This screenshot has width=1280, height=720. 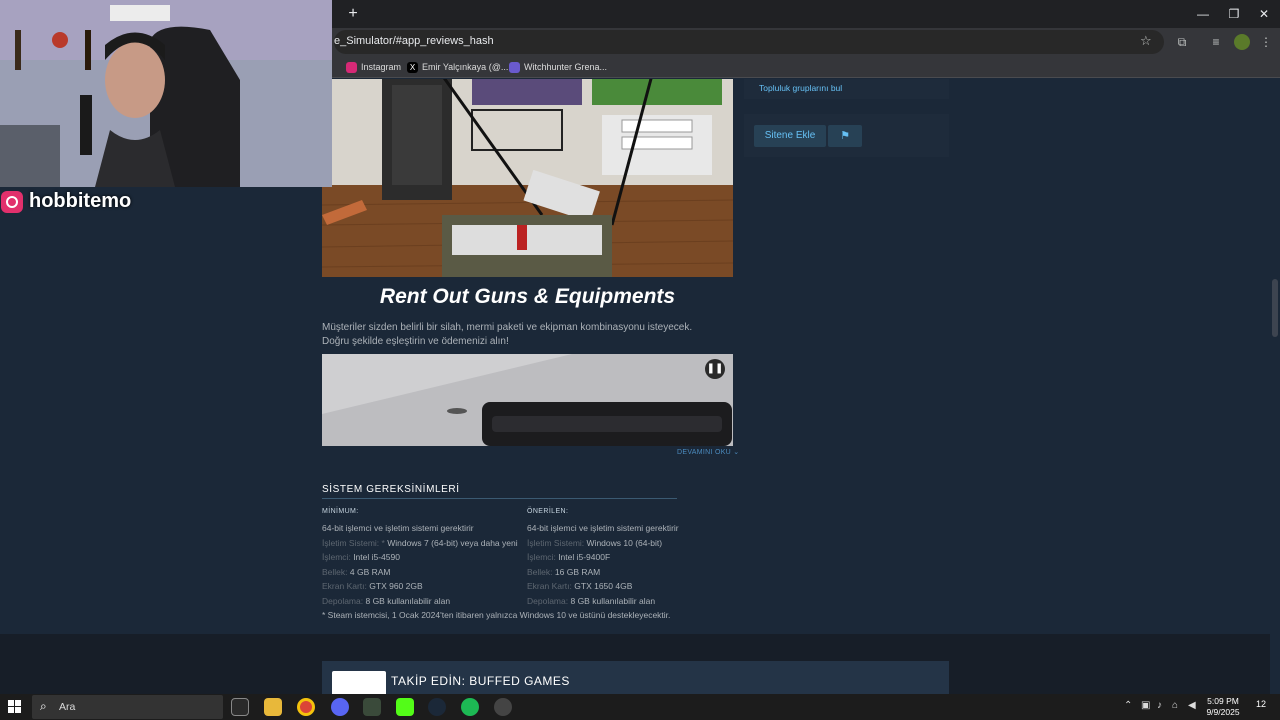 I want to click on value: 16 GB RAM, so click(x=577, y=571).